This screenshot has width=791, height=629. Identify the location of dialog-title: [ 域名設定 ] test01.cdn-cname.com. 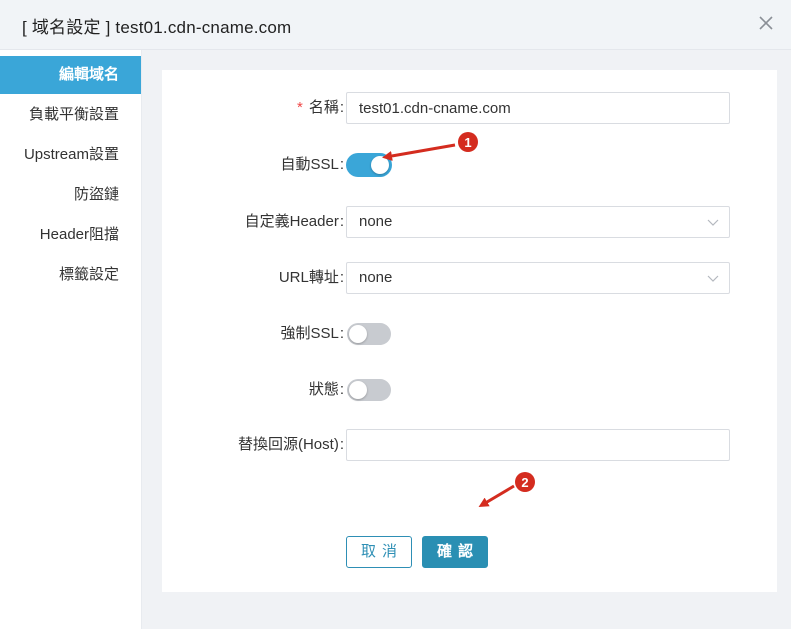
(157, 27).